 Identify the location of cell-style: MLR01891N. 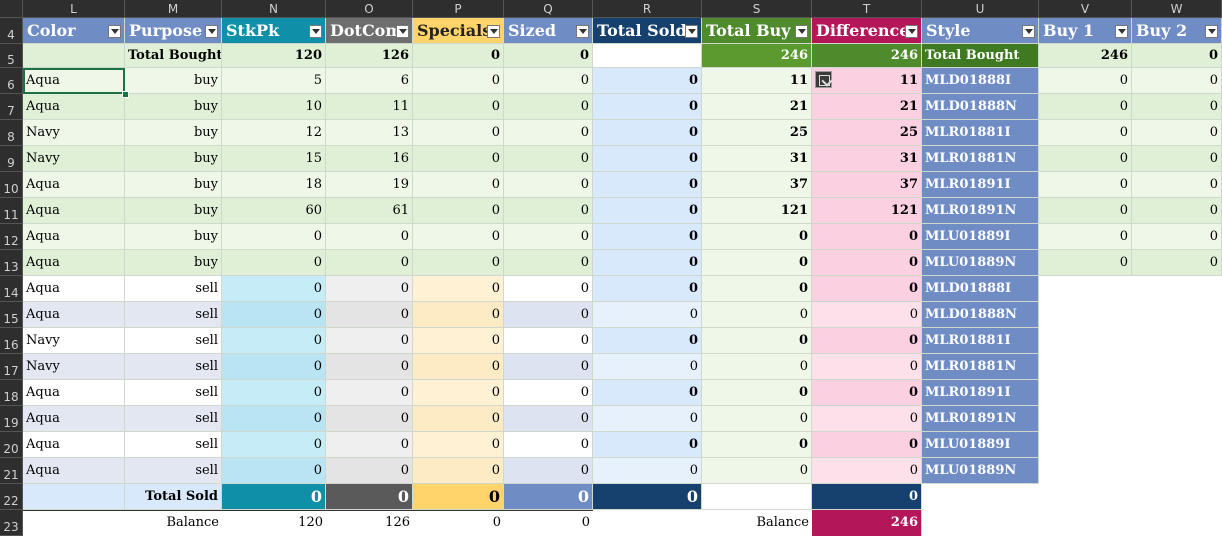
(980, 211).